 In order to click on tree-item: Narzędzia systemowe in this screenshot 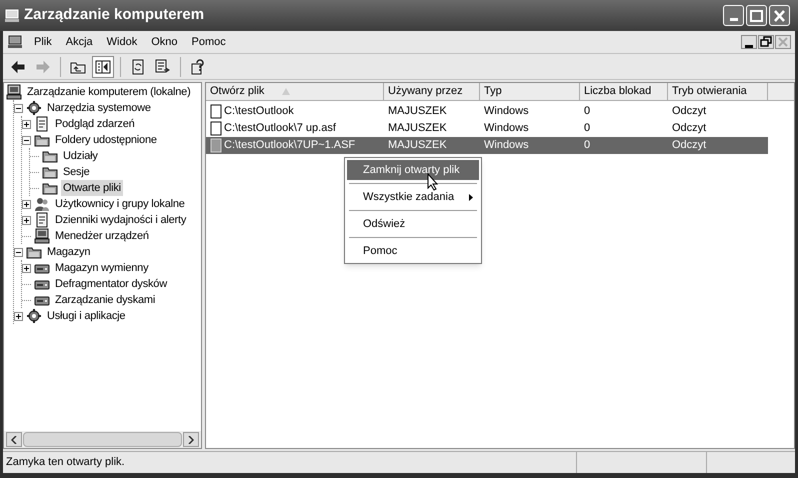, I will do `click(99, 108)`.